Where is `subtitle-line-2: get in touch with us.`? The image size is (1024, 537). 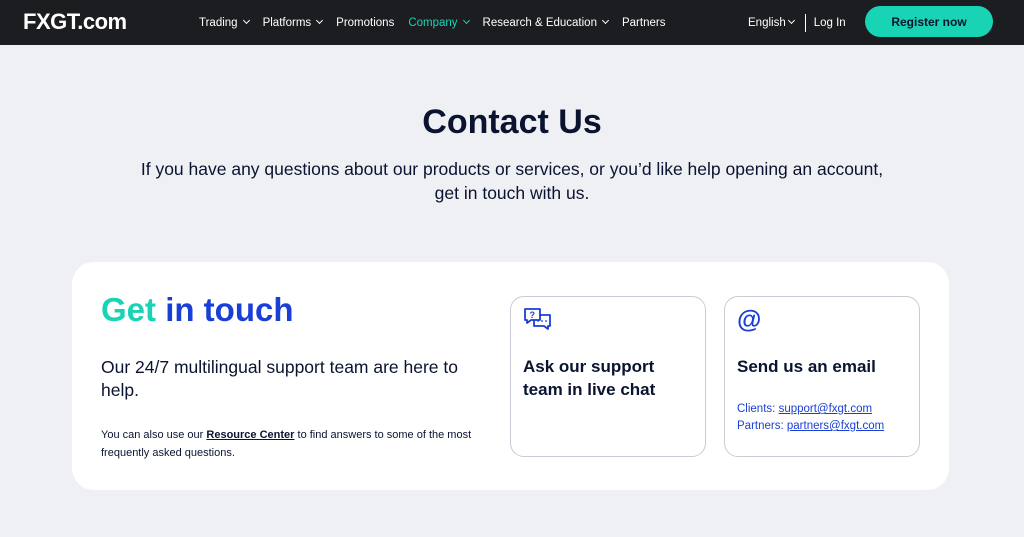
subtitle-line-2: get in touch with us. is located at coordinates (512, 193).